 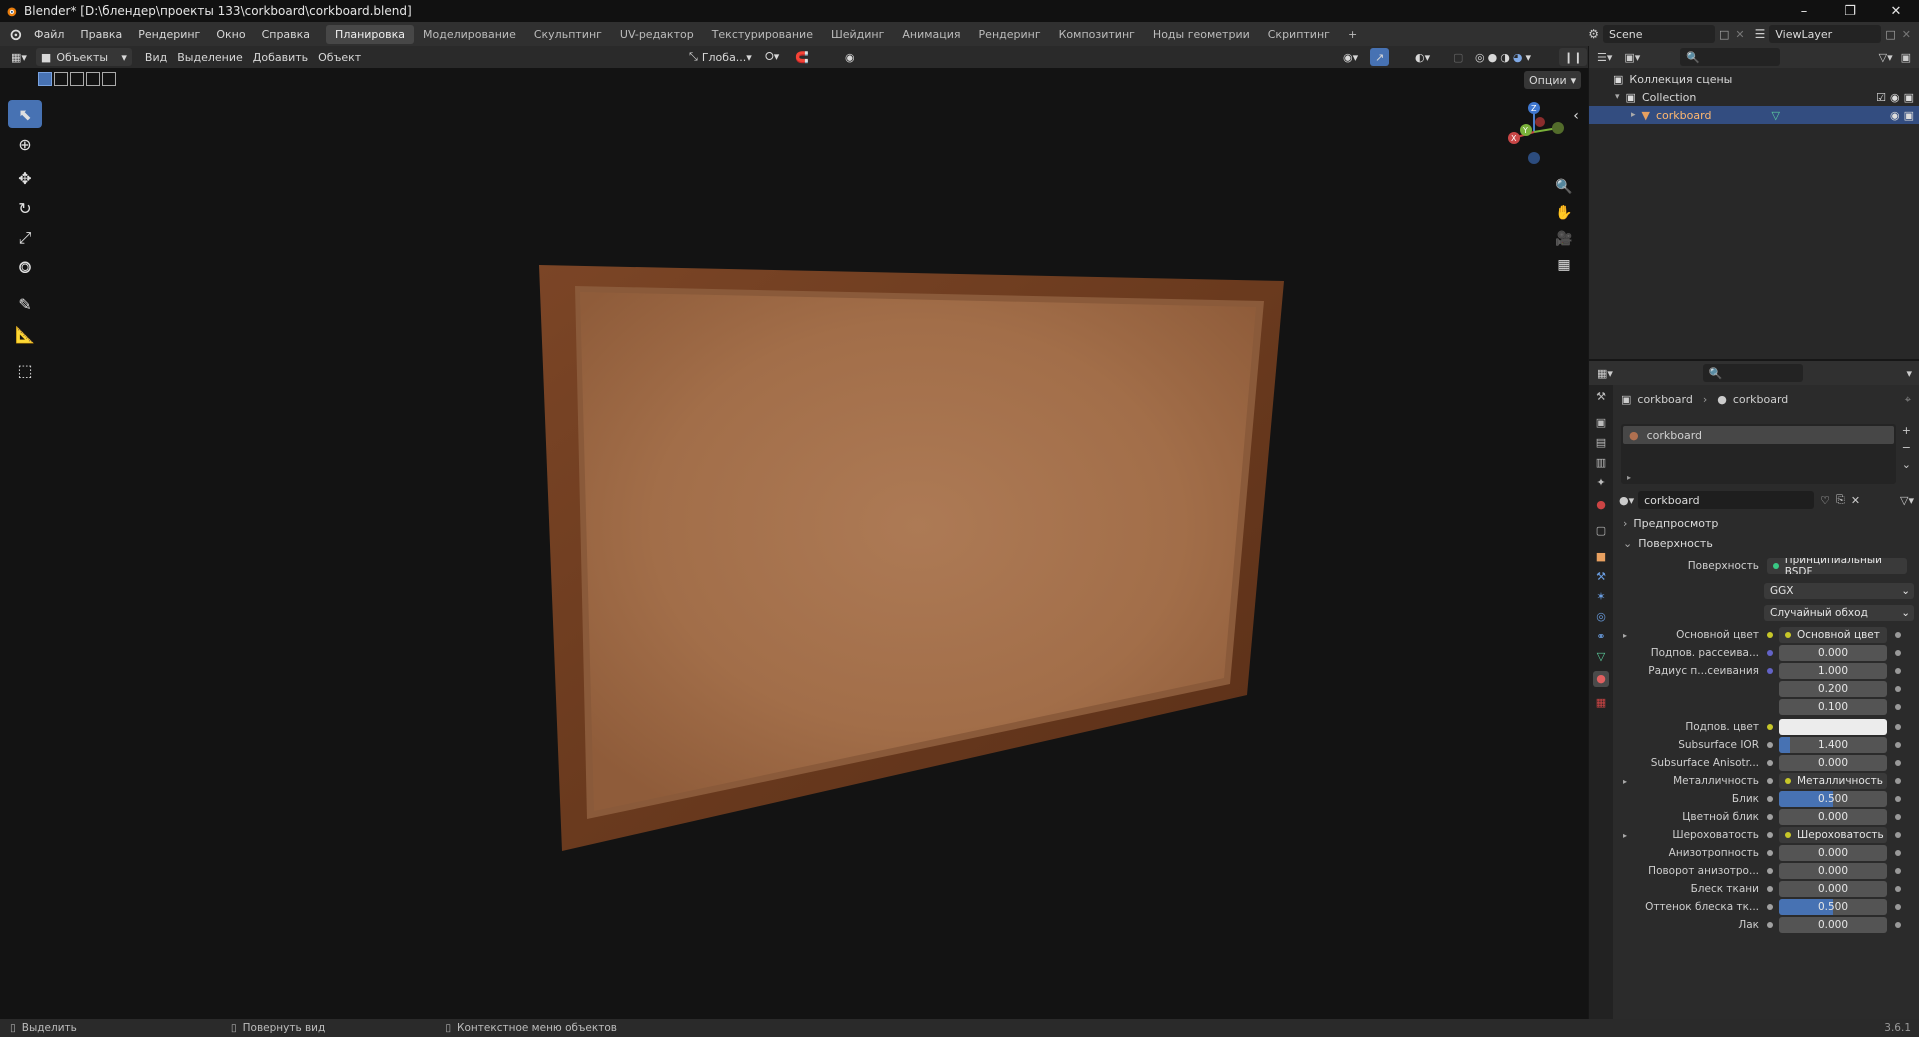 I want to click on workspace-tab-3: UV-редактор, so click(x=657, y=34).